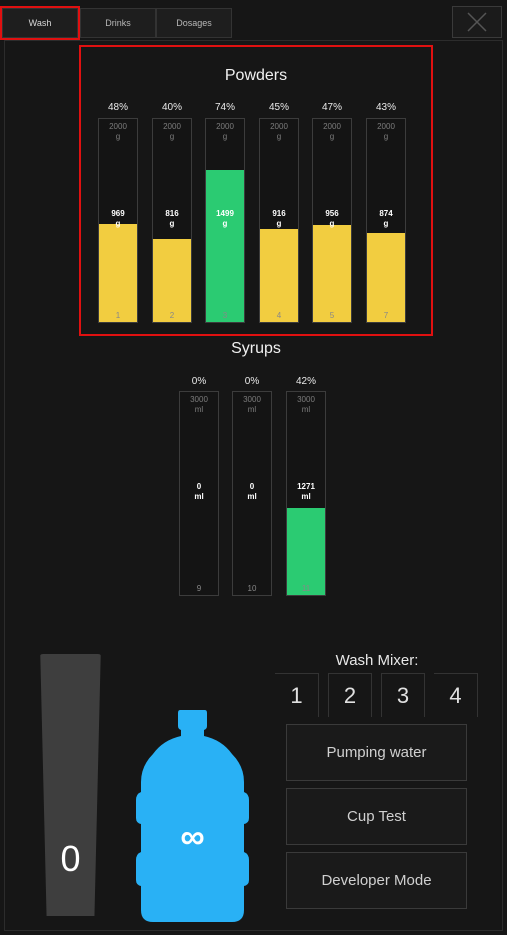  What do you see at coordinates (192, 816) in the screenshot?
I see `water-bottle-icon` at bounding box center [192, 816].